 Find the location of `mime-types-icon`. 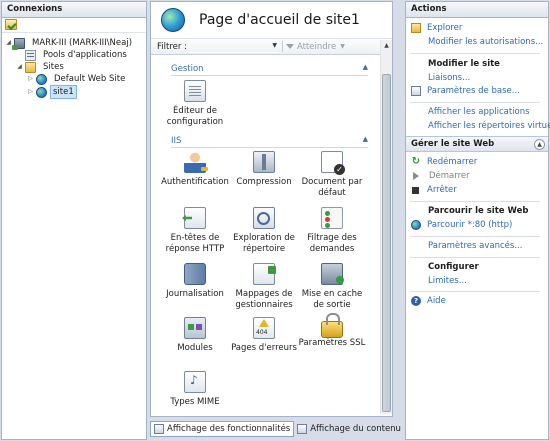

mime-types-icon is located at coordinates (195, 382).